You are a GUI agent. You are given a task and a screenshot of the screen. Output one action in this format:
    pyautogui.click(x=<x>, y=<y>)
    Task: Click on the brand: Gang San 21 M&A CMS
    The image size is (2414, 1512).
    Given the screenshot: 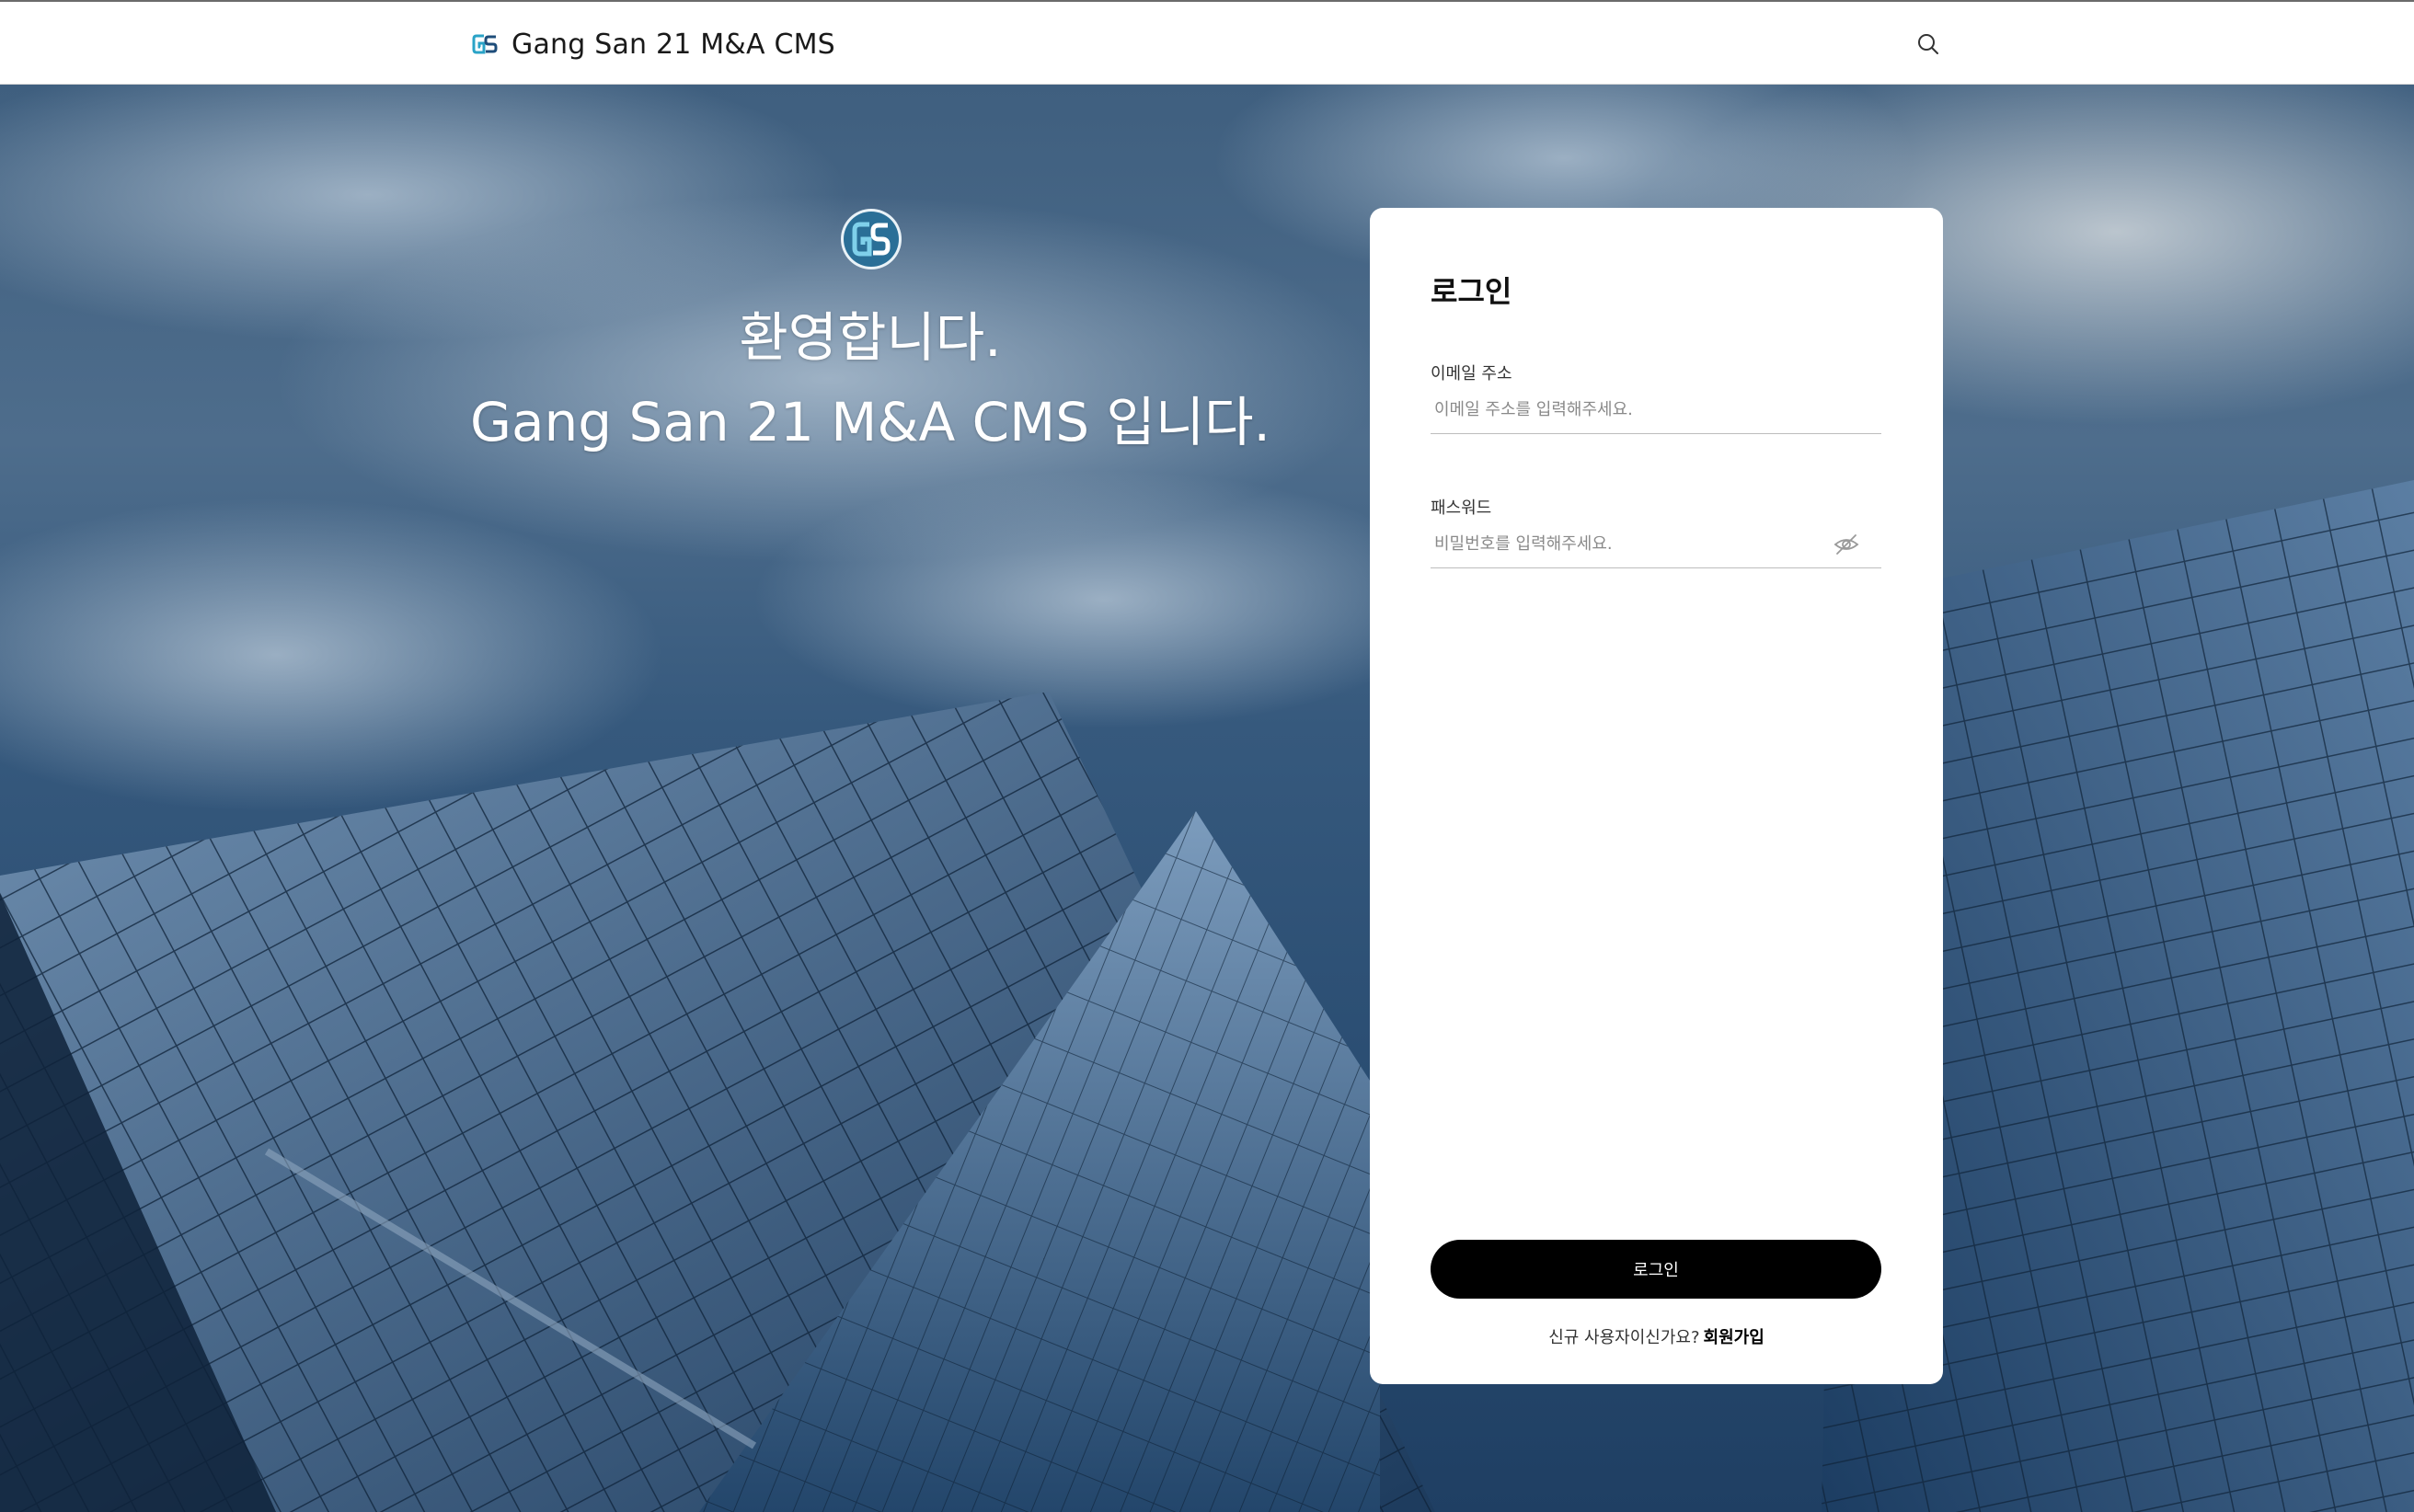 What is the action you would take?
    pyautogui.click(x=653, y=44)
    